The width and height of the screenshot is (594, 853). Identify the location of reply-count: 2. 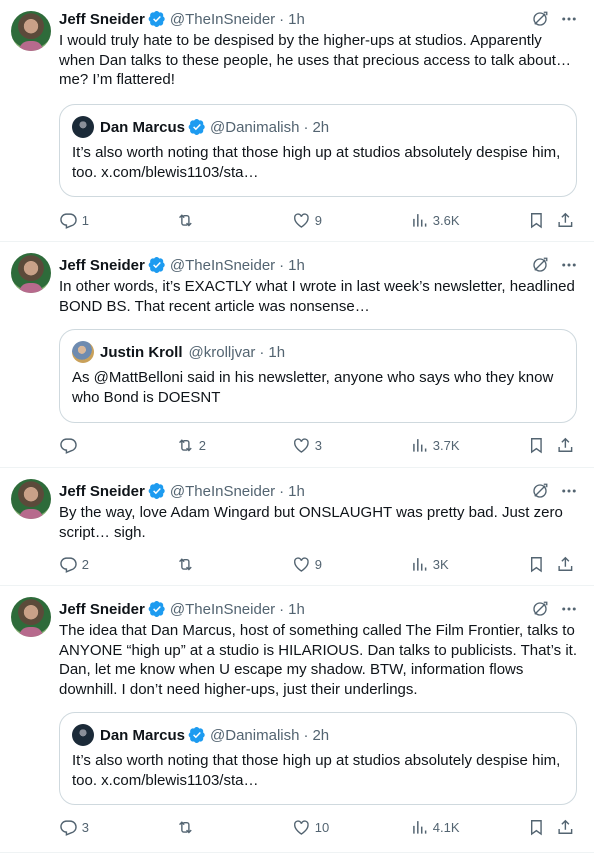
(85, 564).